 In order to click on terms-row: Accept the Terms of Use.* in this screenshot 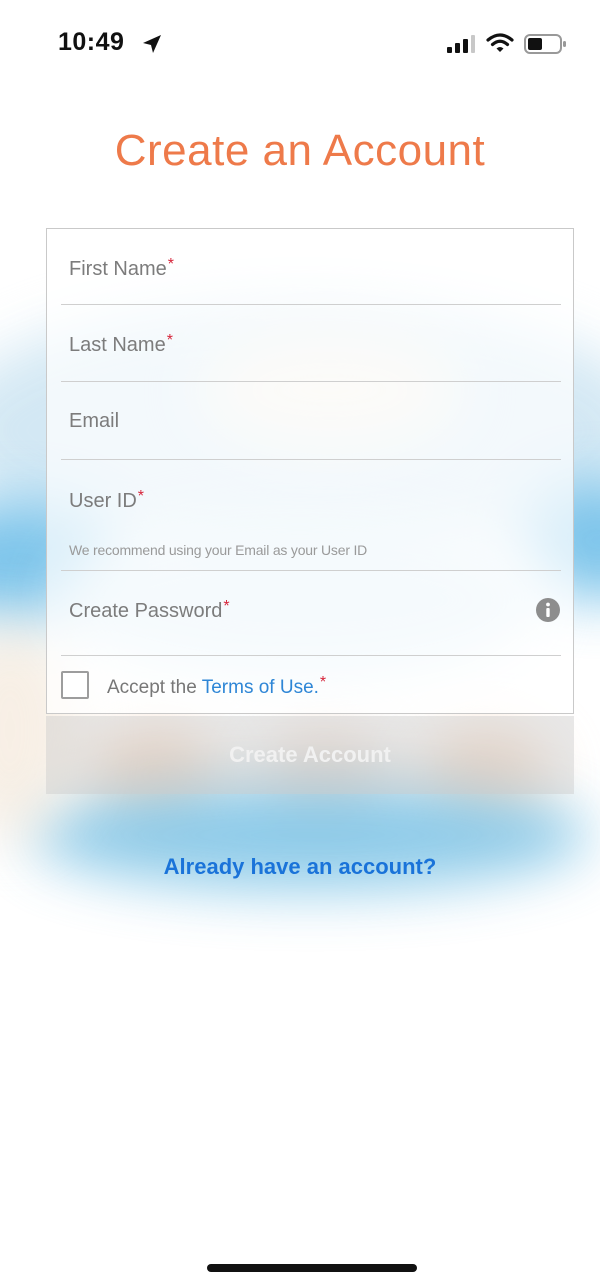, I will do `click(311, 687)`.